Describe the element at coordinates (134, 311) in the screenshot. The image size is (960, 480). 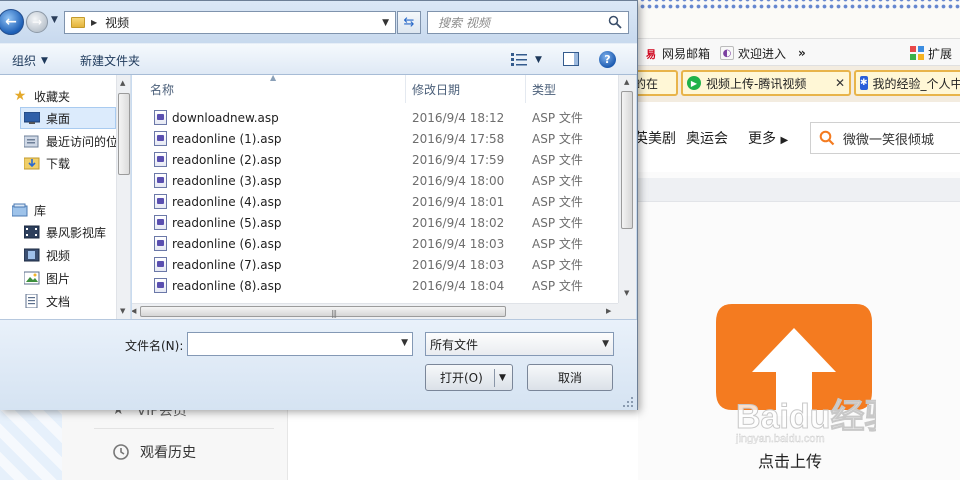
I see `scroll-left-icon: ◀` at that location.